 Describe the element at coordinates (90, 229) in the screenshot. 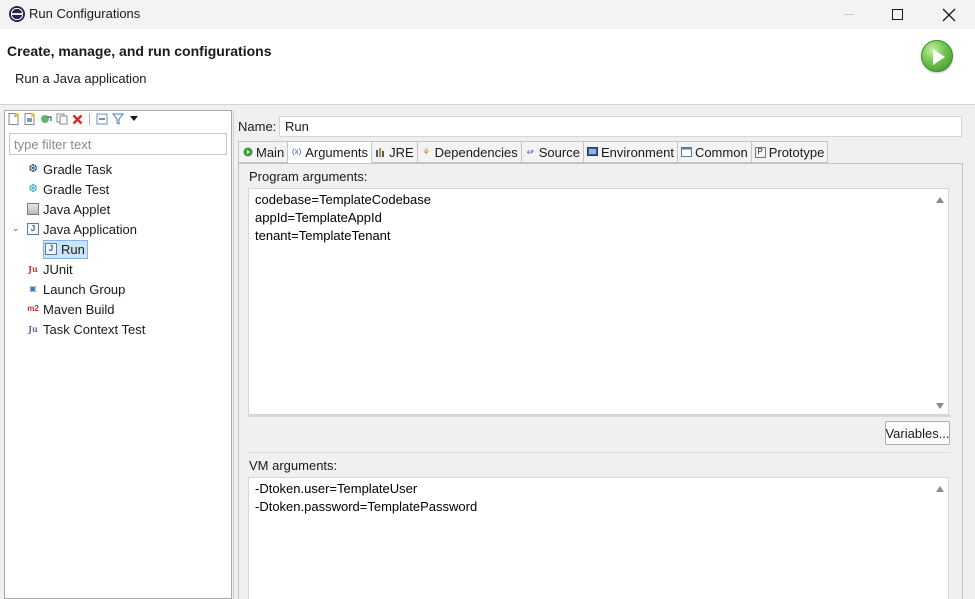

I see `tree-item-label: Java Application` at that location.